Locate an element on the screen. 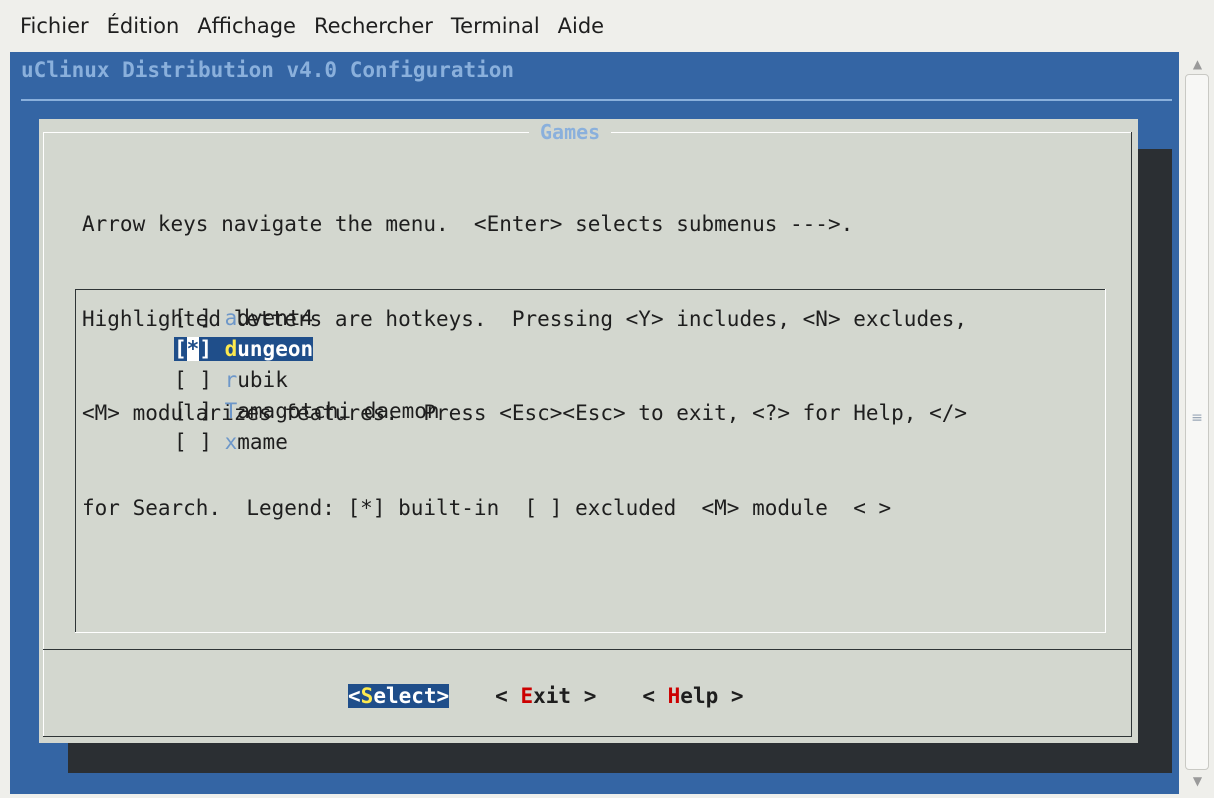 The image size is (1214, 798). hotkey-letter: r is located at coordinates (231, 380).